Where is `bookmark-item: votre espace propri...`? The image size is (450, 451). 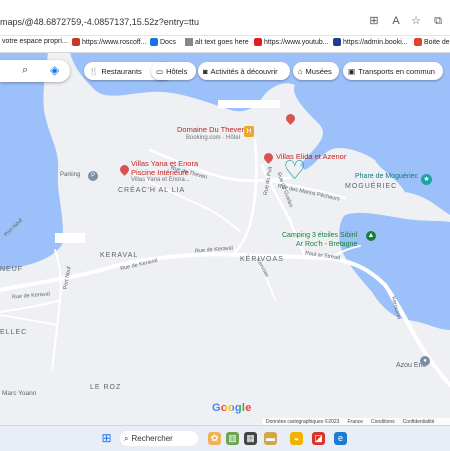
bookmark-item: votre espace propri... is located at coordinates (35, 41).